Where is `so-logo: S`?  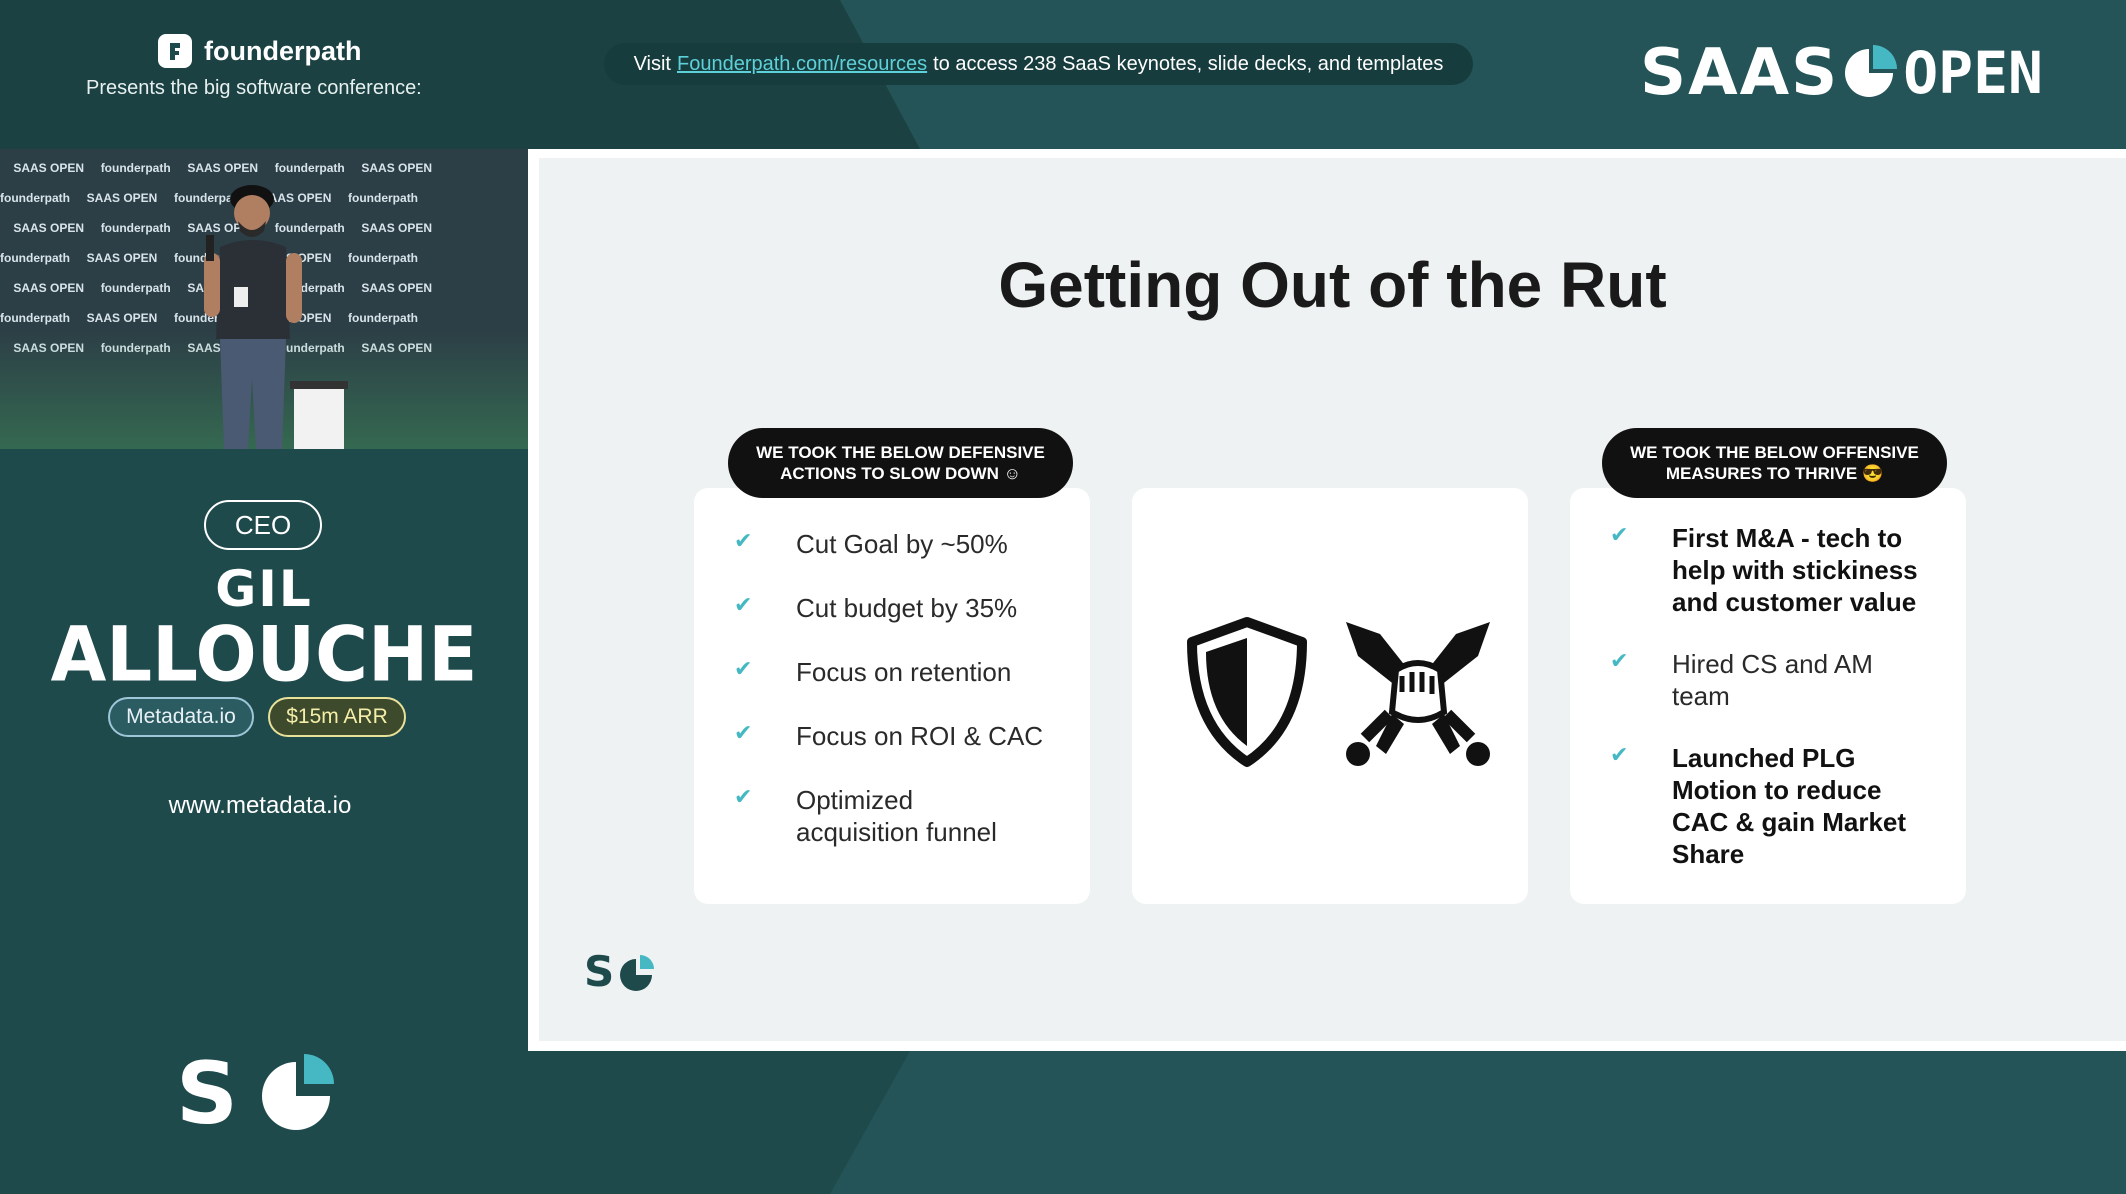
so-logo: S is located at coordinates (261, 1094).